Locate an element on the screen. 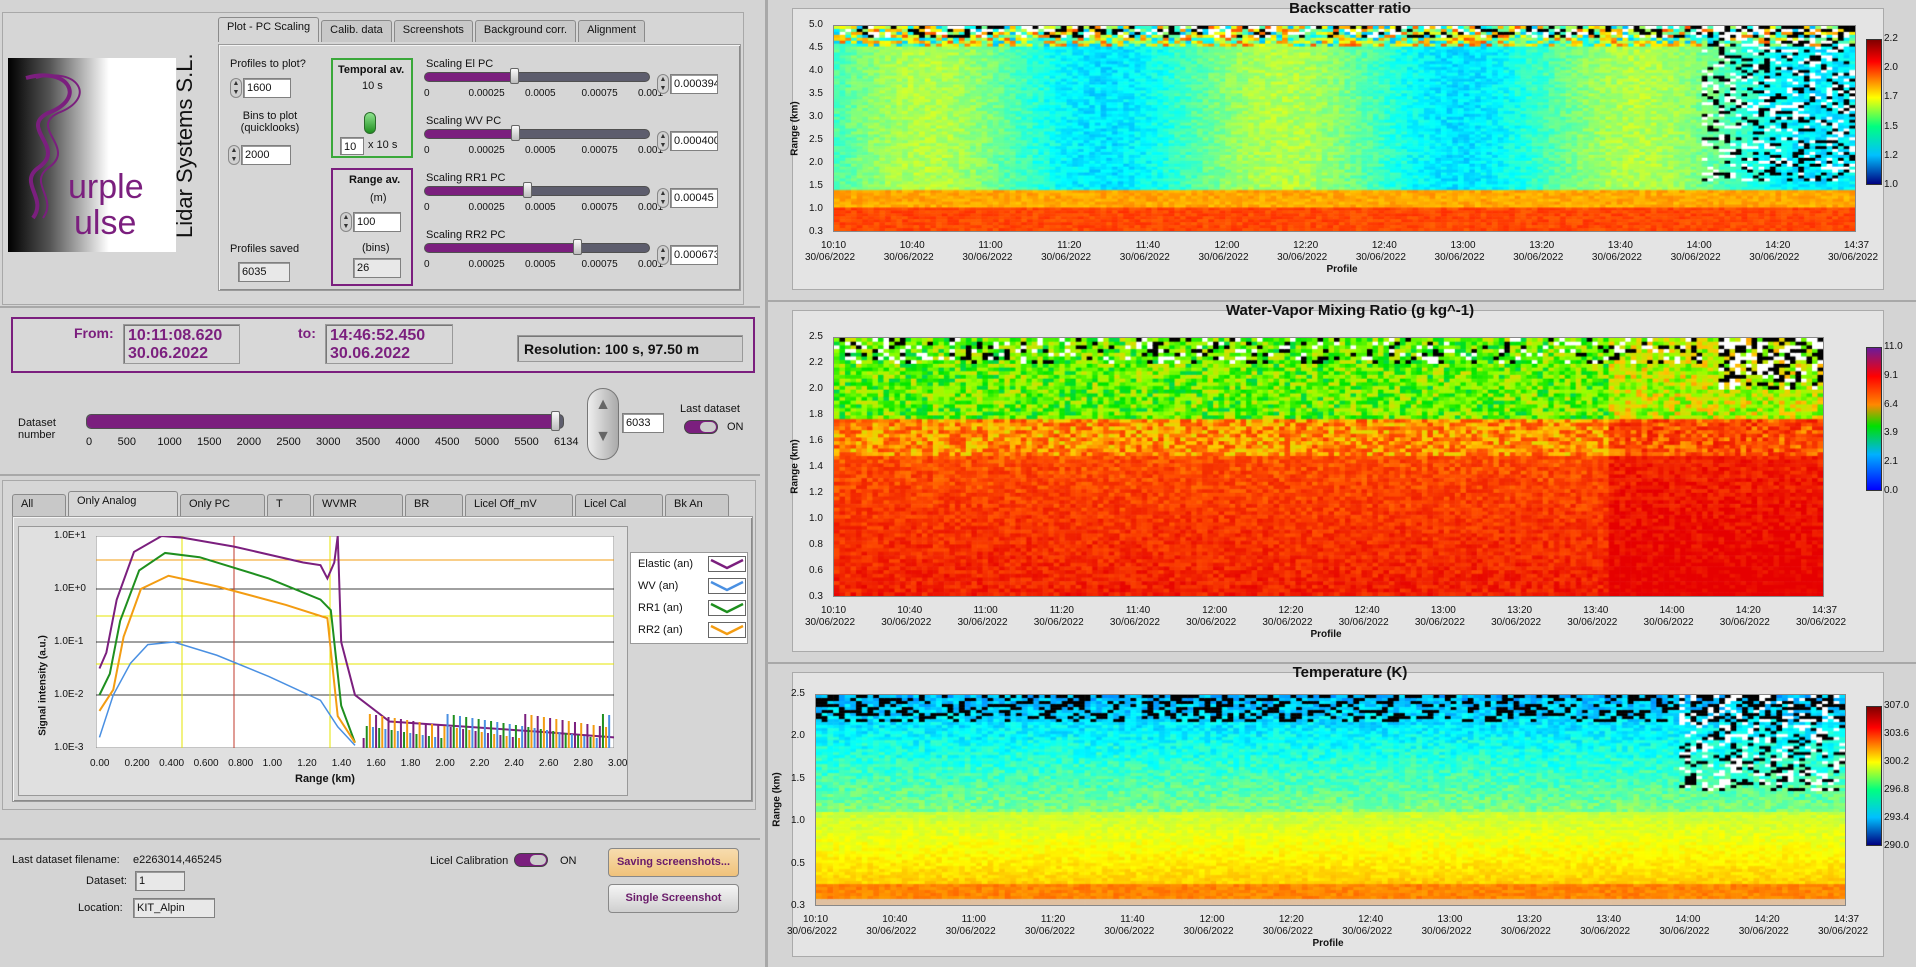 The height and width of the screenshot is (967, 1916). signal-tab: Bk An is located at coordinates (697, 505).